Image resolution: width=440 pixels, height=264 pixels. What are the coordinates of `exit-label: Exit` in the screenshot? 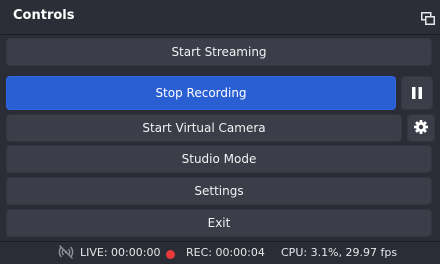 It's located at (219, 223).